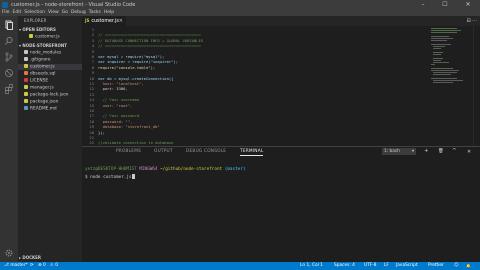  I want to click on file-item-manager-js: manager.js, so click(50, 88).